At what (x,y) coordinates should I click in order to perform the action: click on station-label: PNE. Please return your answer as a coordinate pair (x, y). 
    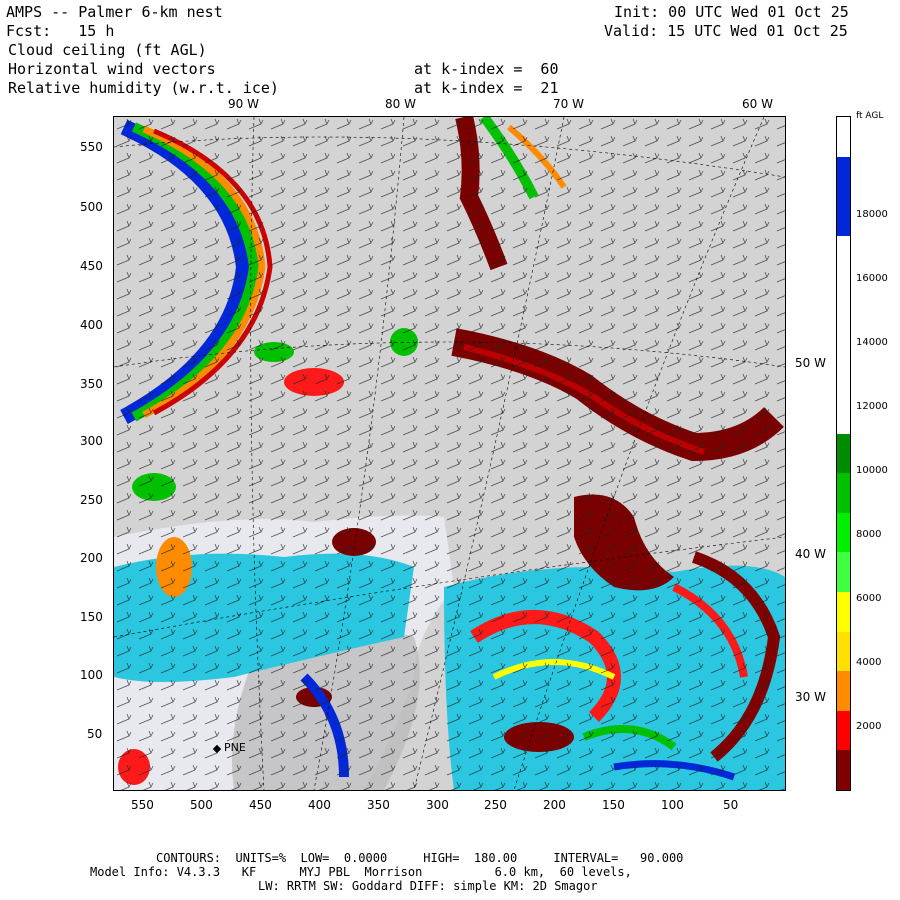
    Looking at the image, I should click on (235, 747).